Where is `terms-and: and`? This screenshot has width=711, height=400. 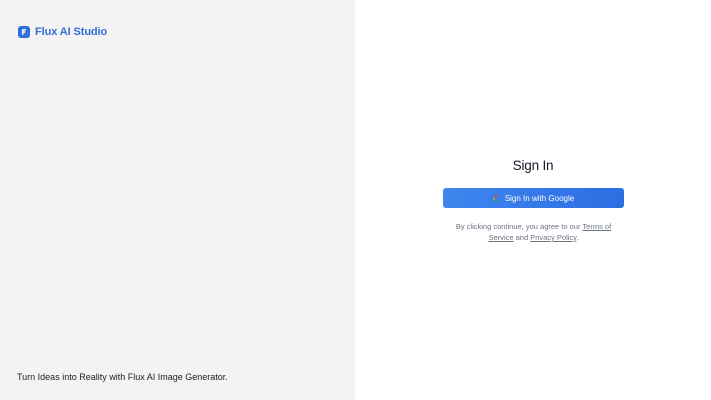
terms-and: and is located at coordinates (522, 237).